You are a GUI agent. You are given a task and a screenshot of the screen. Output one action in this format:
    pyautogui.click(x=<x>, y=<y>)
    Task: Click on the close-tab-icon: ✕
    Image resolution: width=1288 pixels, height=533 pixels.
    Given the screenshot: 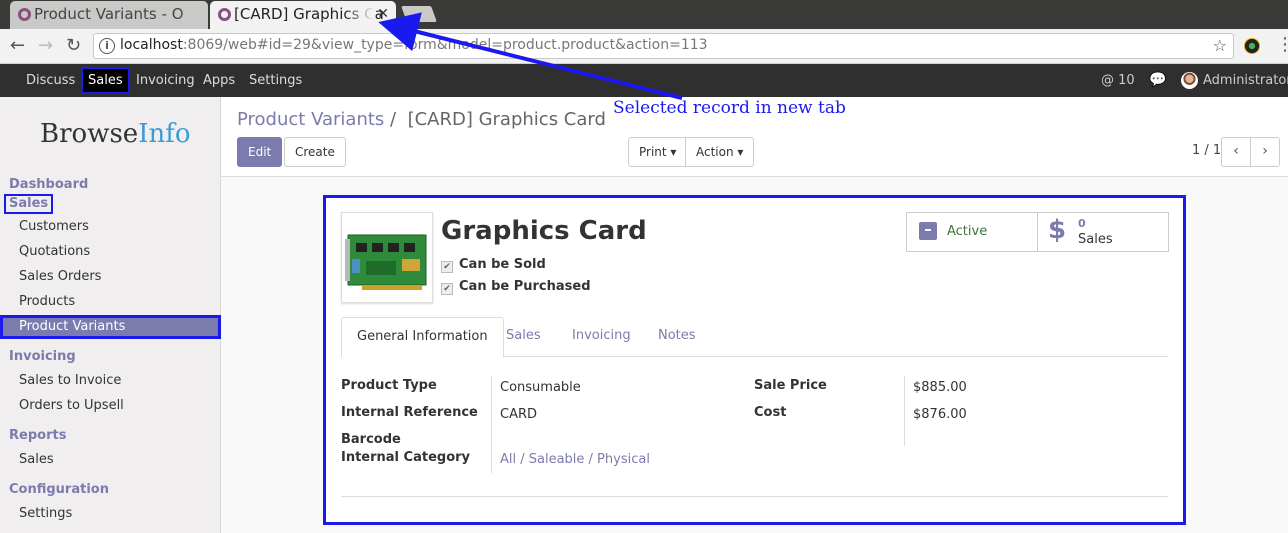 What is the action you would take?
    pyautogui.click(x=383, y=14)
    